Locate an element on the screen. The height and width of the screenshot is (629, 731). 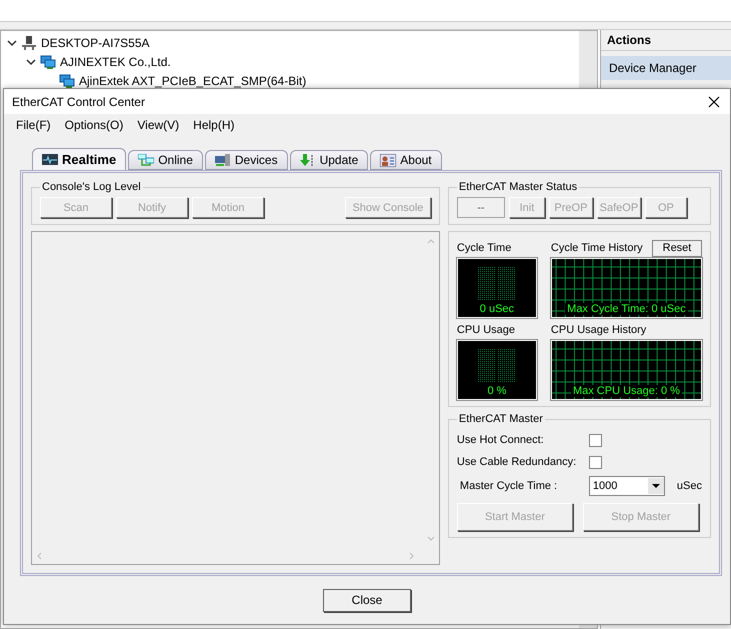
cycle-time-dropdown: 1000 is located at coordinates (626, 486).